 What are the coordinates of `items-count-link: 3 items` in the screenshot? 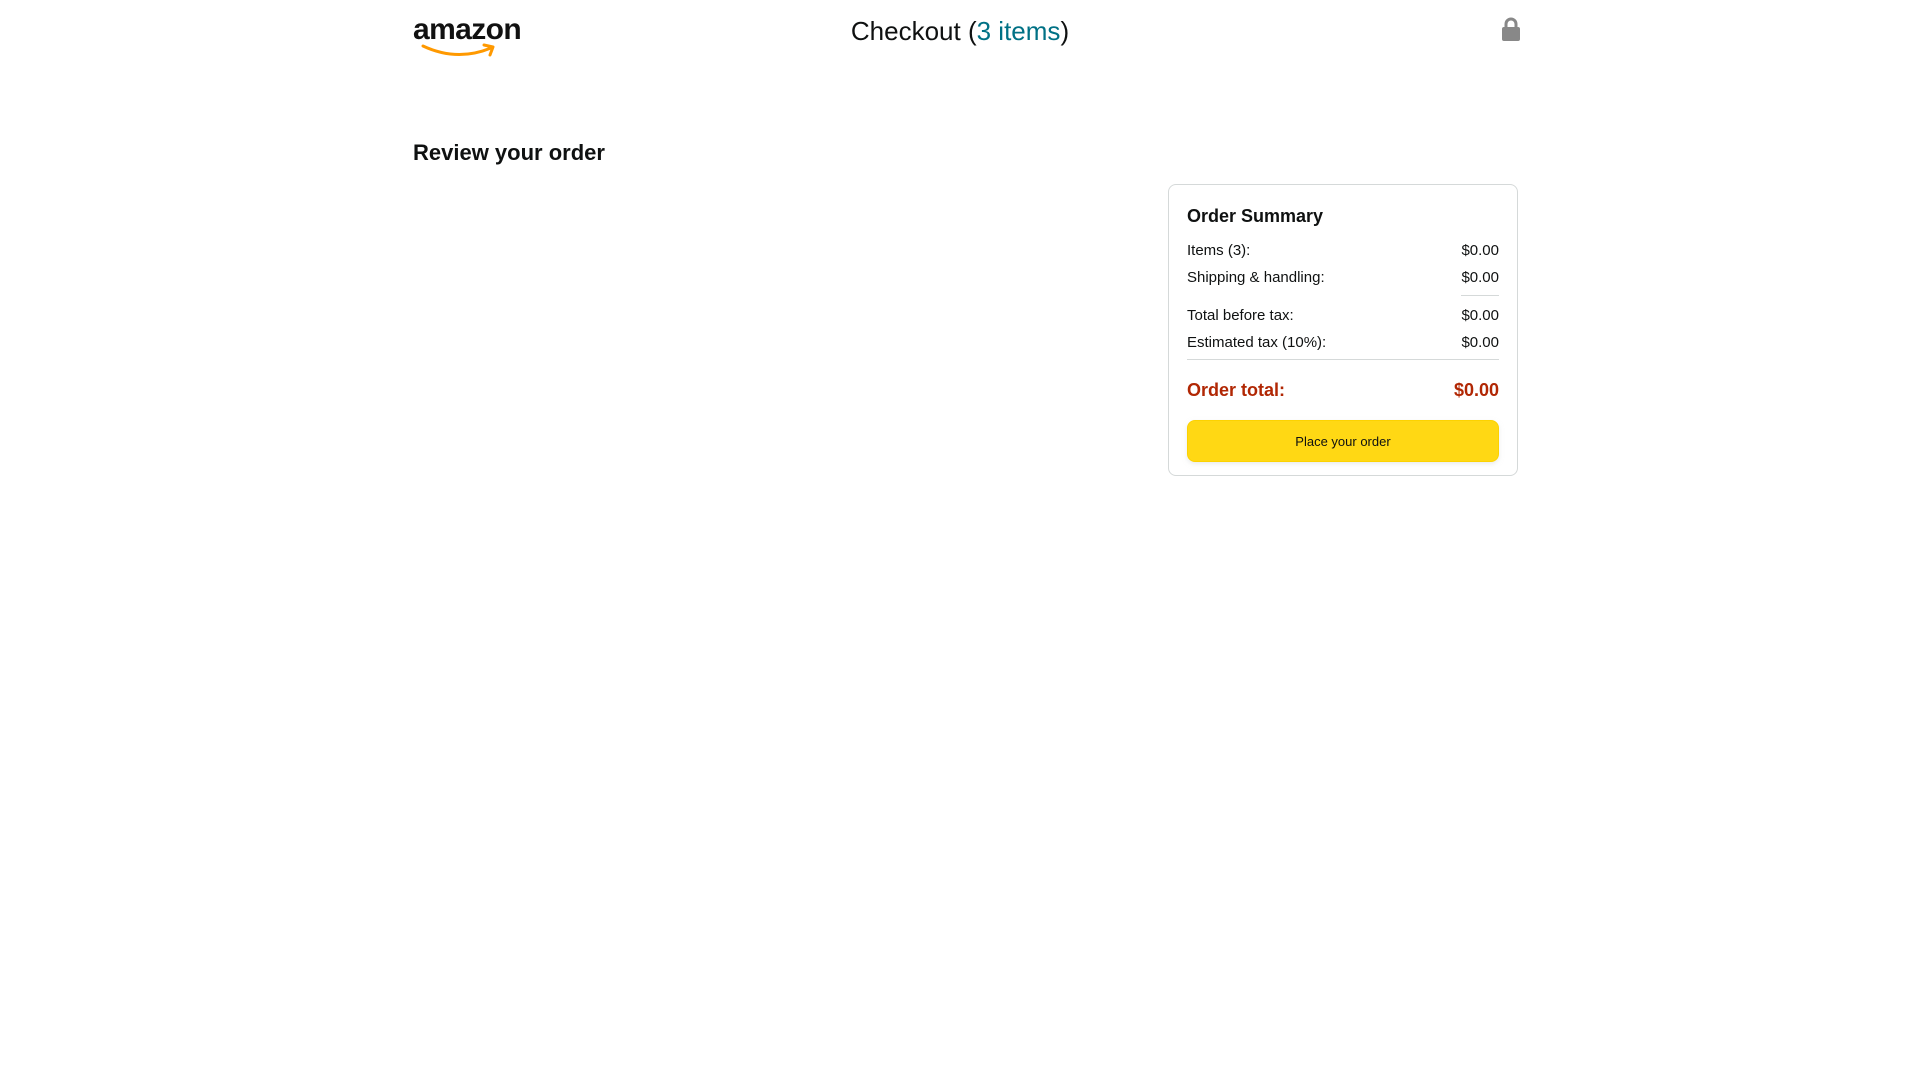 It's located at (1019, 31).